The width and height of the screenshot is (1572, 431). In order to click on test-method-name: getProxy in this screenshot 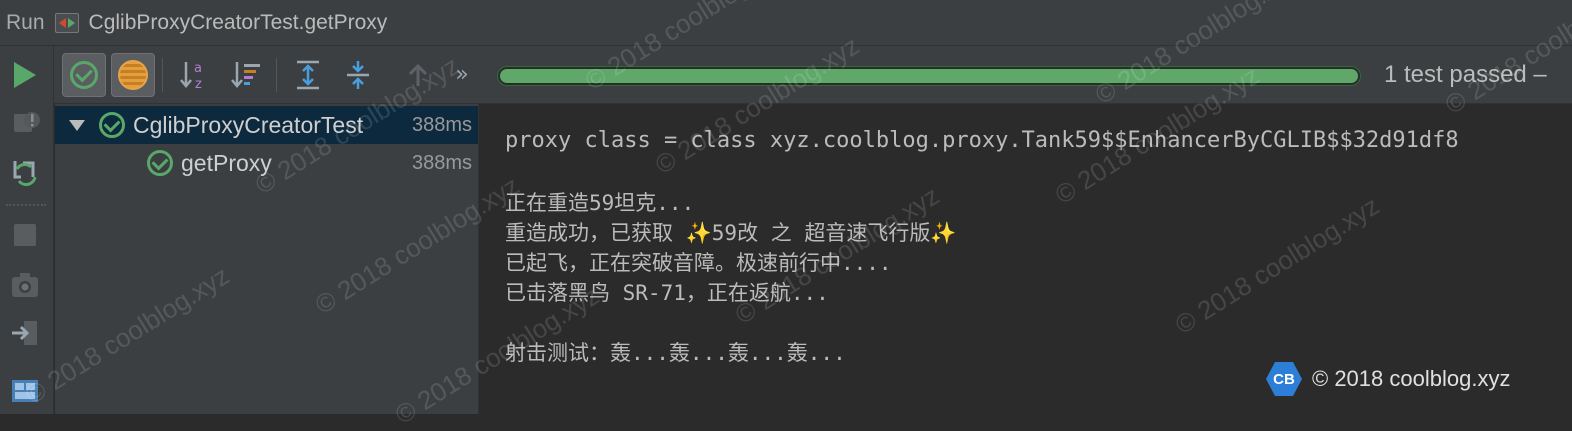, I will do `click(226, 162)`.